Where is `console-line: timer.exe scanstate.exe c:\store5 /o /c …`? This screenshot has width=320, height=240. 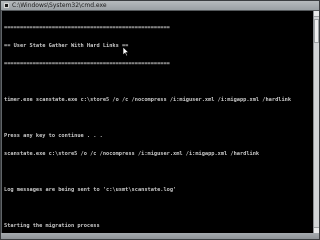
console-line: timer.exe scanstate.exe c:\store5 /o /c … is located at coordinates (148, 100).